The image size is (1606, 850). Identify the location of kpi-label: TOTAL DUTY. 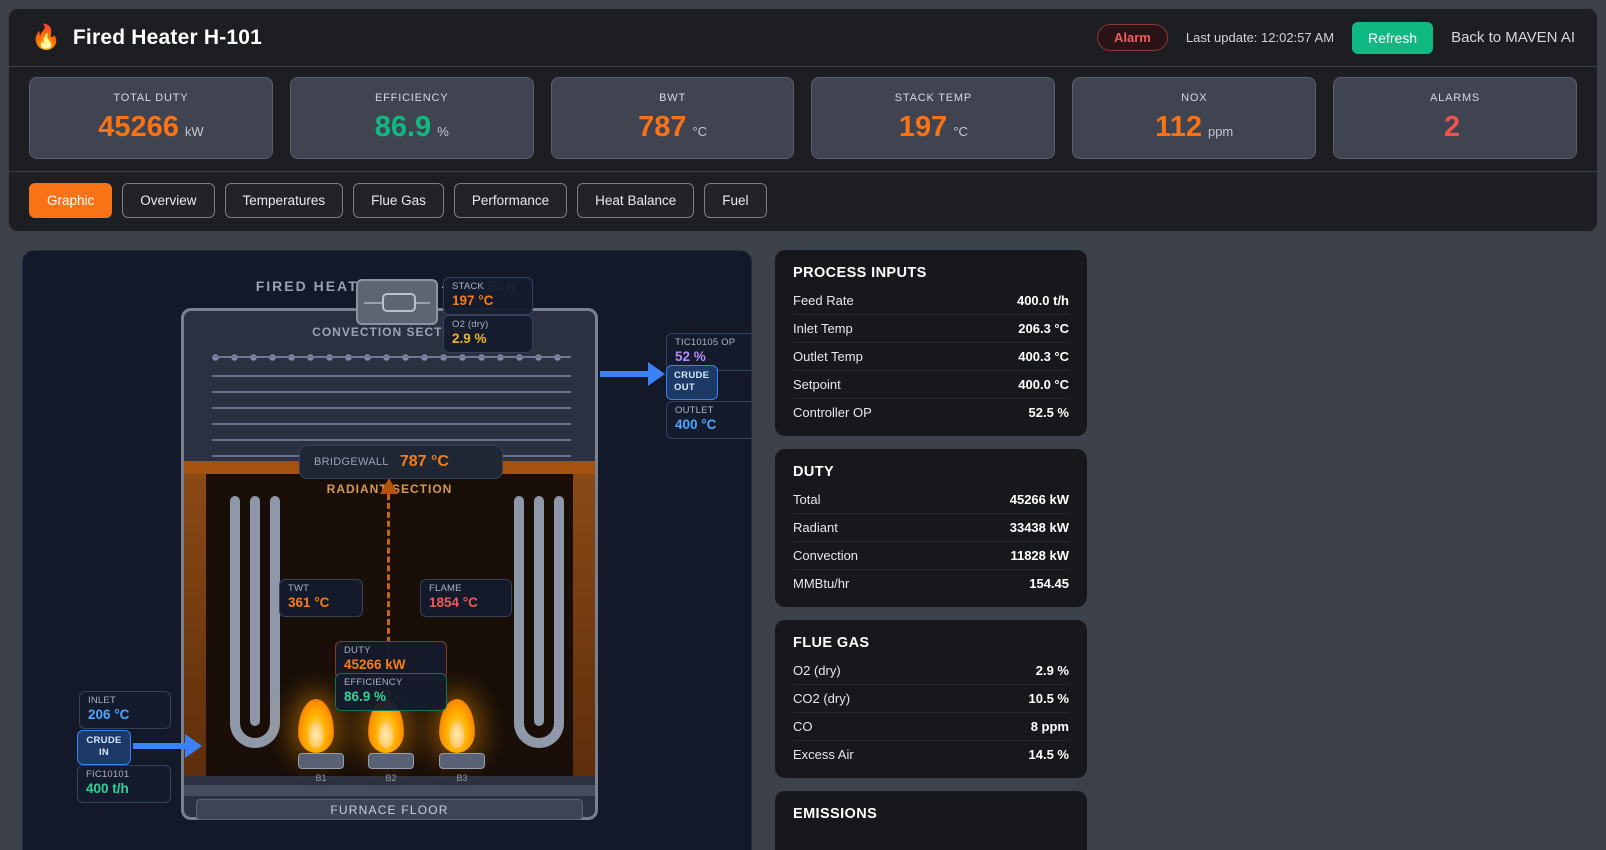
(151, 98).